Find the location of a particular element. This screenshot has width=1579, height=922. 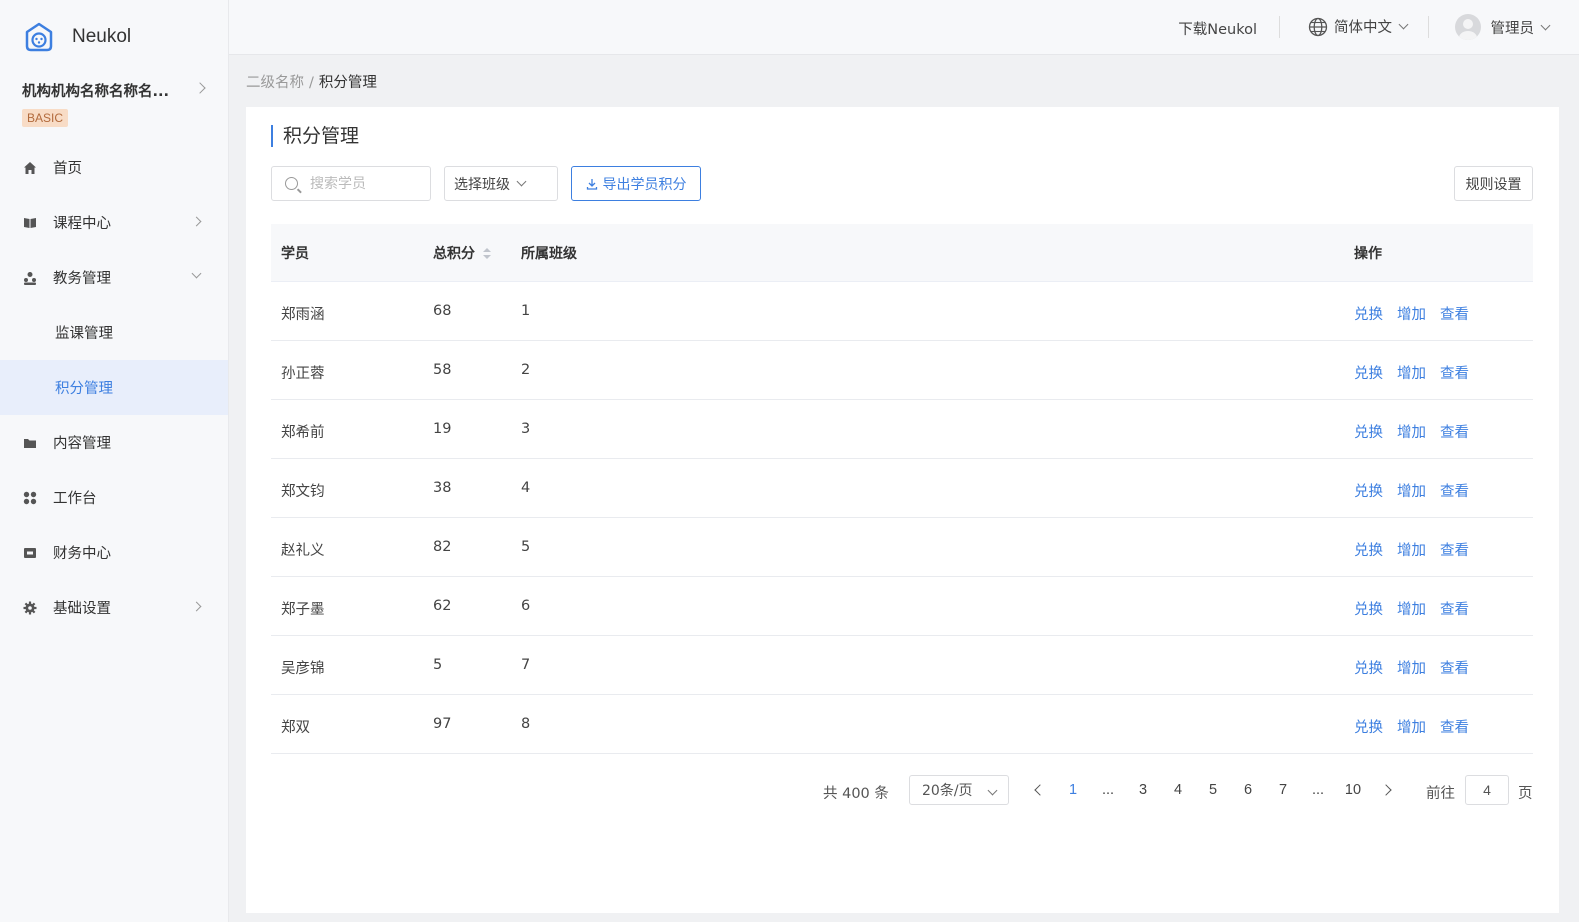

page-size-label: 20条/页 is located at coordinates (947, 791).